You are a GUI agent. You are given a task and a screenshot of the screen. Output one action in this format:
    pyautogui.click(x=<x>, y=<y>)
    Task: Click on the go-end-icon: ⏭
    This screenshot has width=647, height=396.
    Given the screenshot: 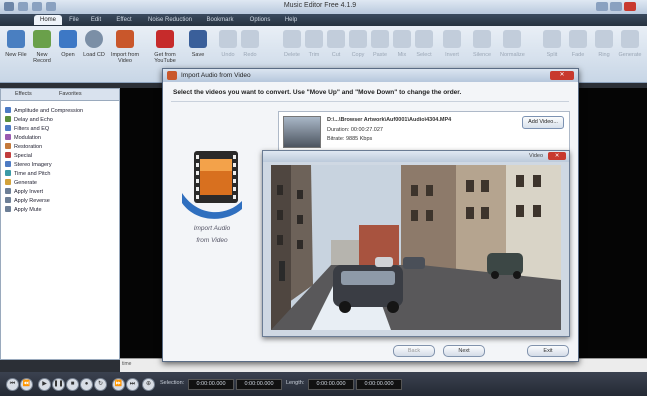 What is the action you would take?
    pyautogui.click(x=132, y=384)
    